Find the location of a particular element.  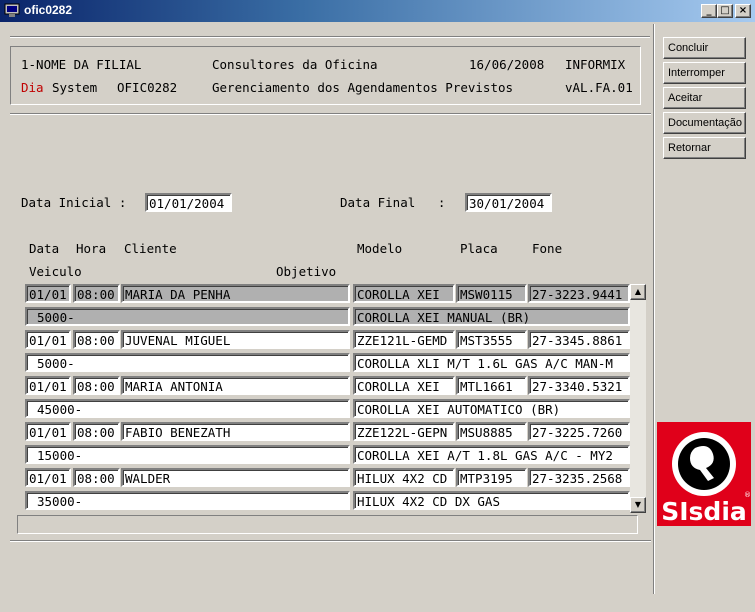

cell-fone: 27-3345.8861 is located at coordinates (579, 339).